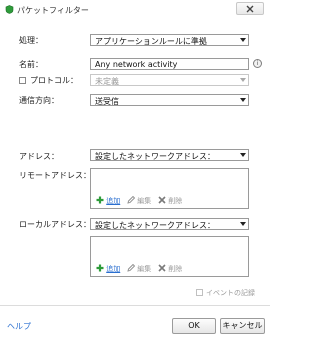 The image size is (320, 338). I want to click on cancel-button: キャンセル, so click(242, 326).